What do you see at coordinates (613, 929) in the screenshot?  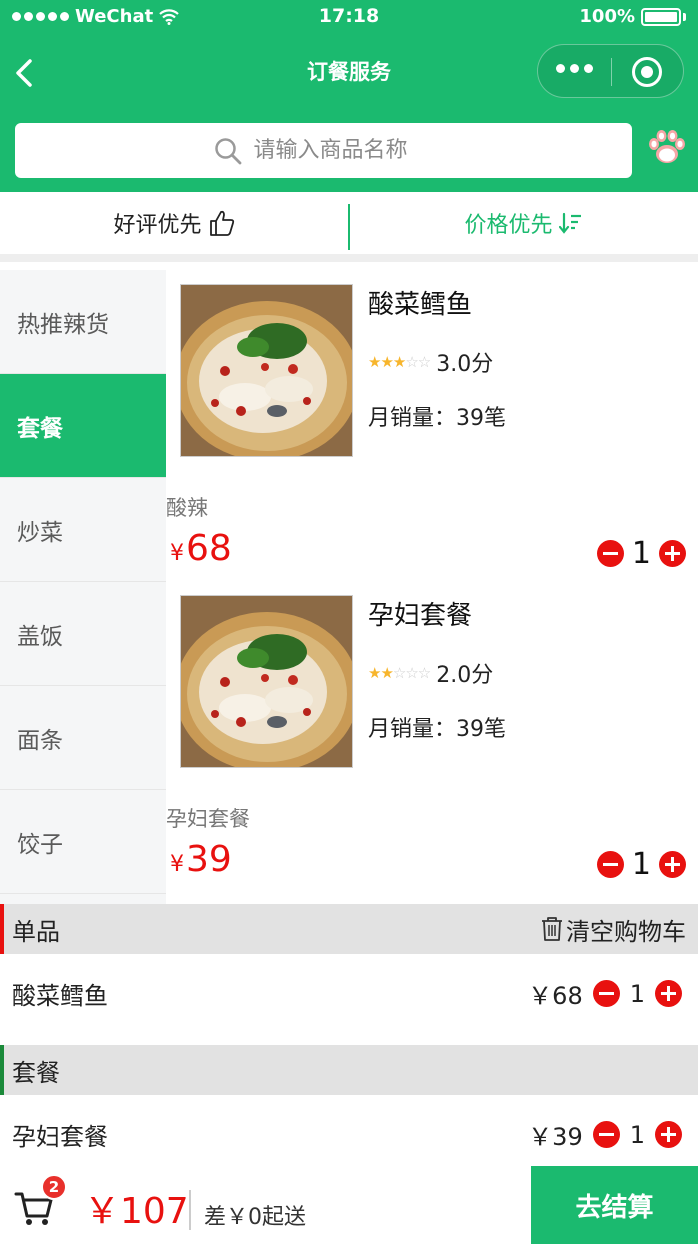 I see `clear-cart-button: 清空购物车` at bounding box center [613, 929].